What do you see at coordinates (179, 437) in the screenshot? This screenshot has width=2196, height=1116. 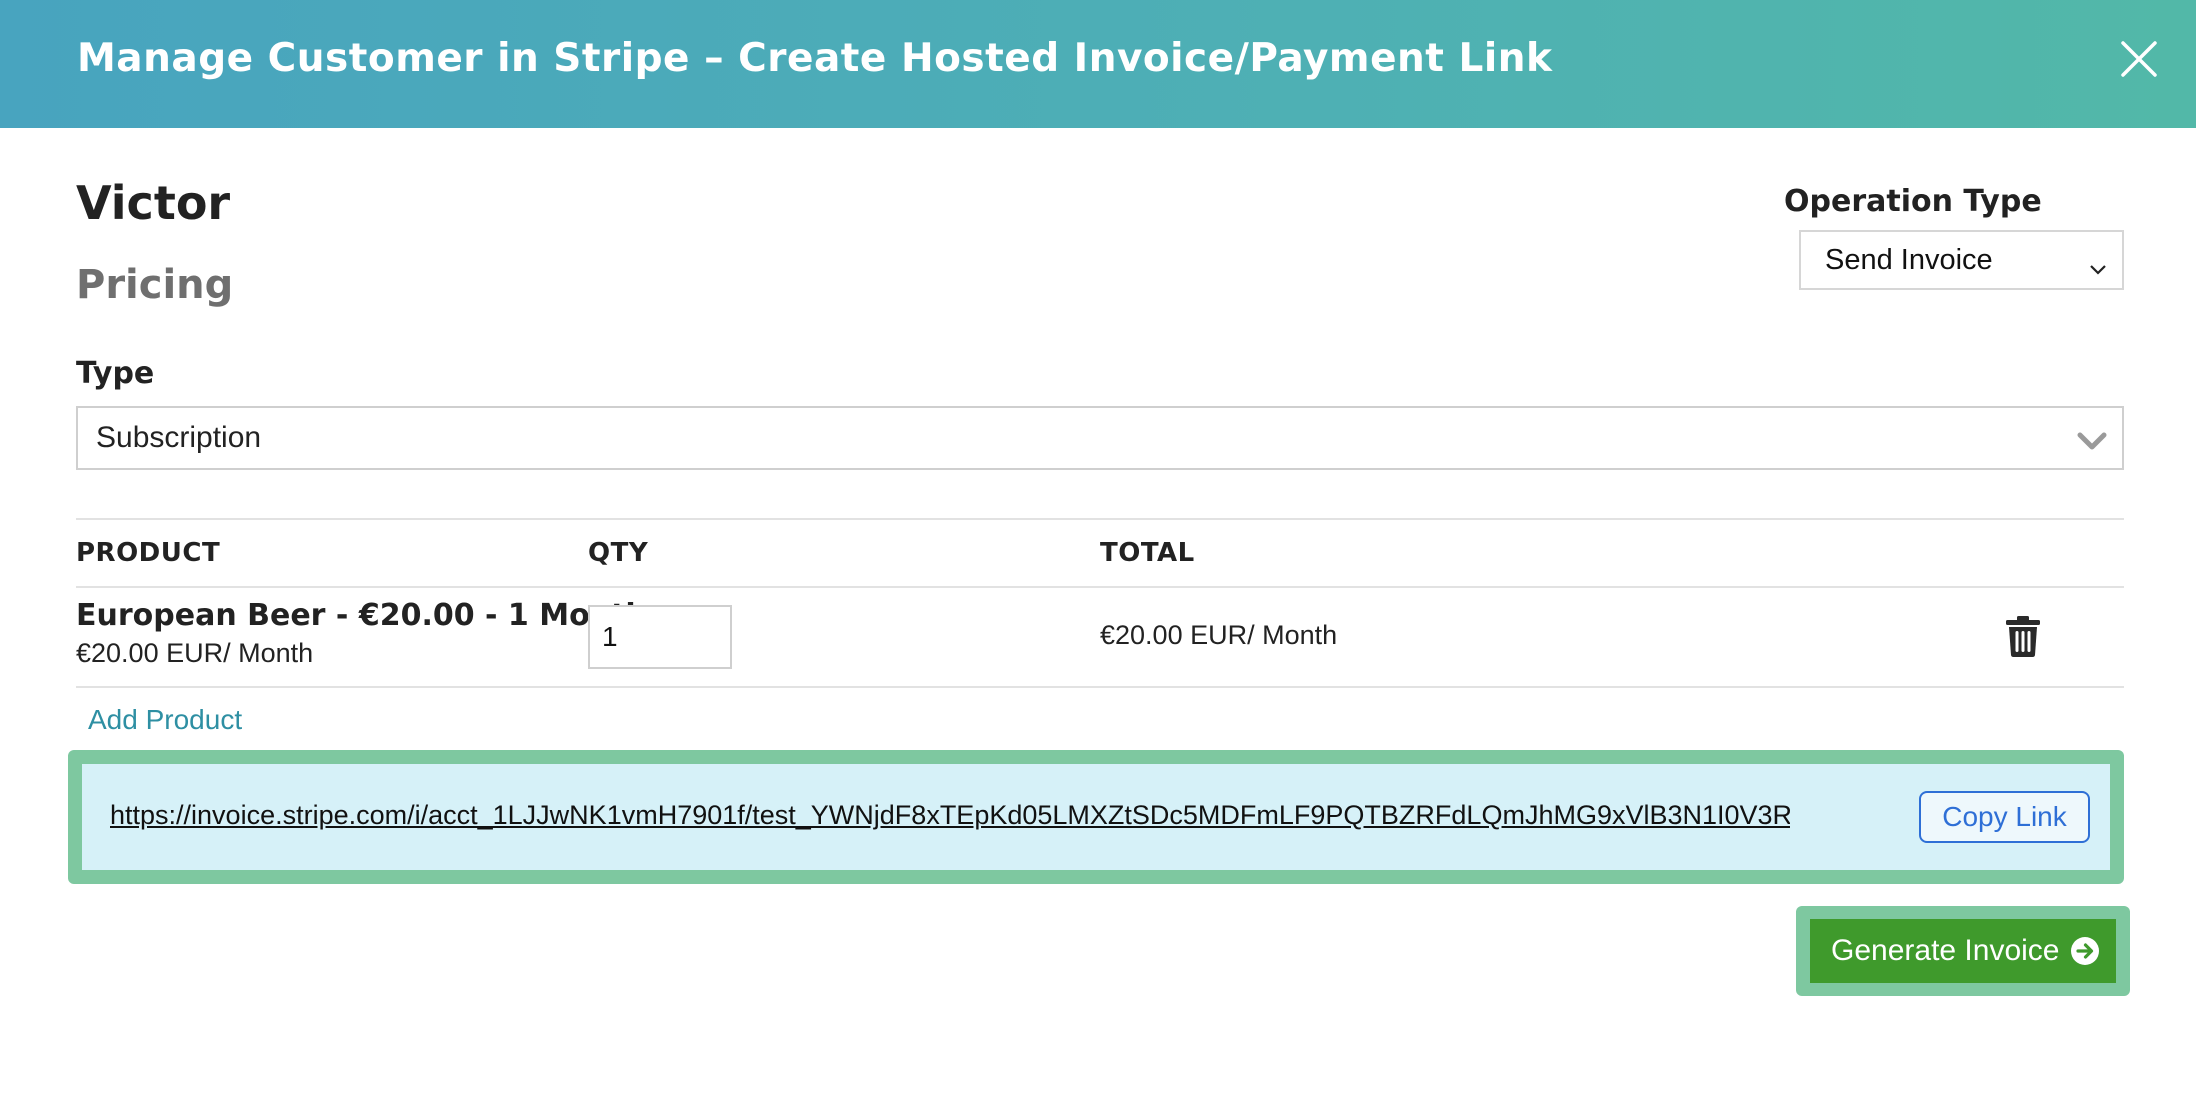 I see `type-value: Subscription` at bounding box center [179, 437].